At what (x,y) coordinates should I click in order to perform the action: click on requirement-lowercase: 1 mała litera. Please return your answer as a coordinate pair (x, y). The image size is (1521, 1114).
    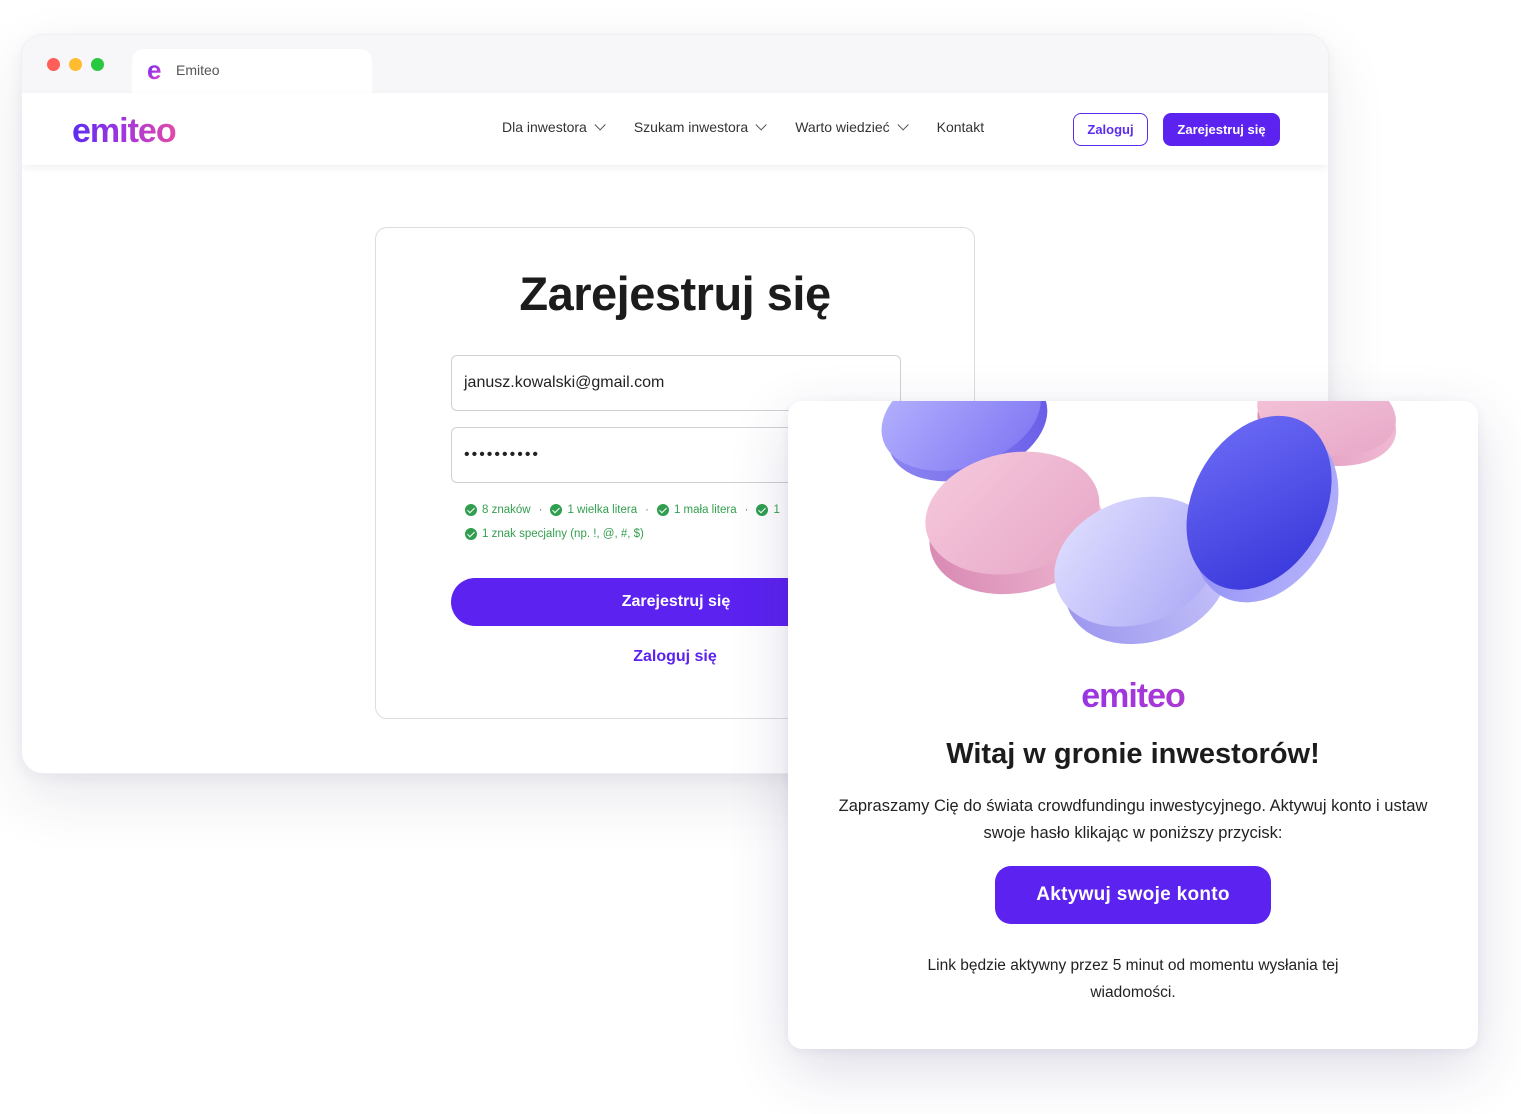
    Looking at the image, I should click on (696, 510).